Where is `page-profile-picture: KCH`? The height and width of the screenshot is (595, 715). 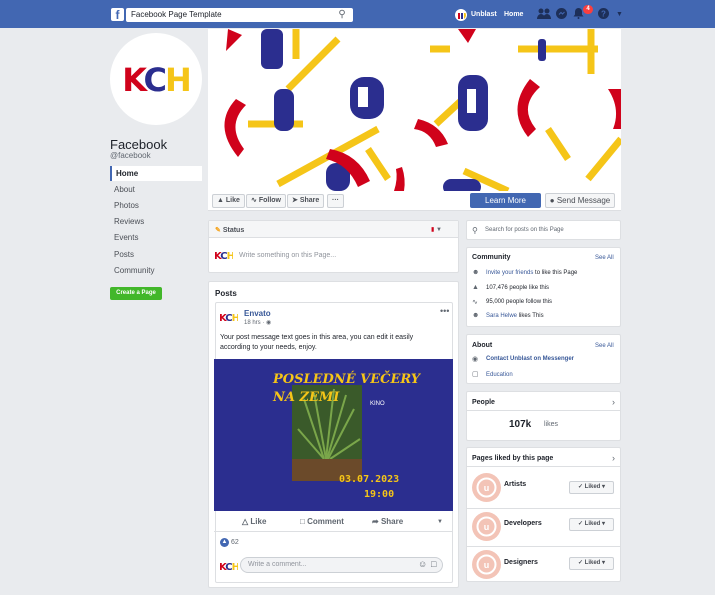
page-profile-picture: KCH is located at coordinates (156, 79).